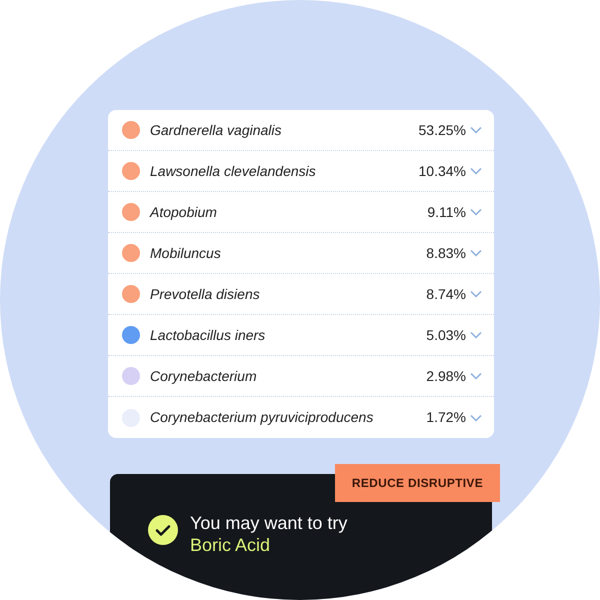 This screenshot has height=600, width=600. What do you see at coordinates (446, 417) in the screenshot?
I see `percentage: 1.72%` at bounding box center [446, 417].